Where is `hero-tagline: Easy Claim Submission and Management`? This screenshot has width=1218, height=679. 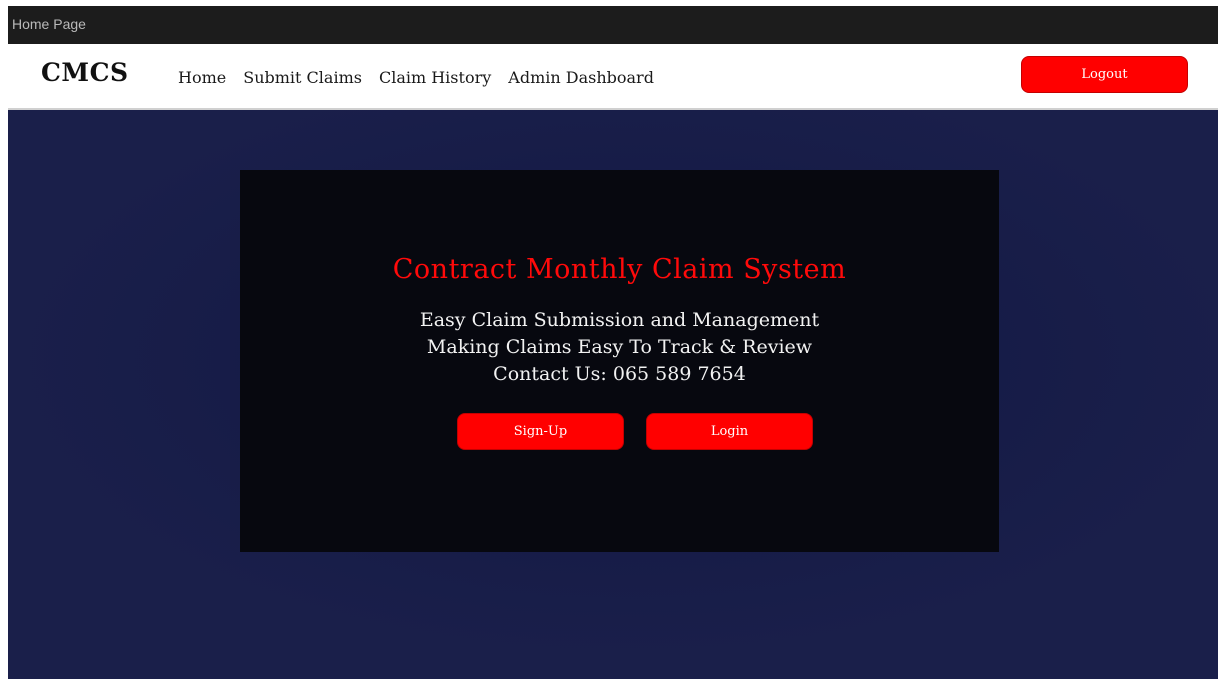
hero-tagline: Easy Claim Submission and Management is located at coordinates (619, 320).